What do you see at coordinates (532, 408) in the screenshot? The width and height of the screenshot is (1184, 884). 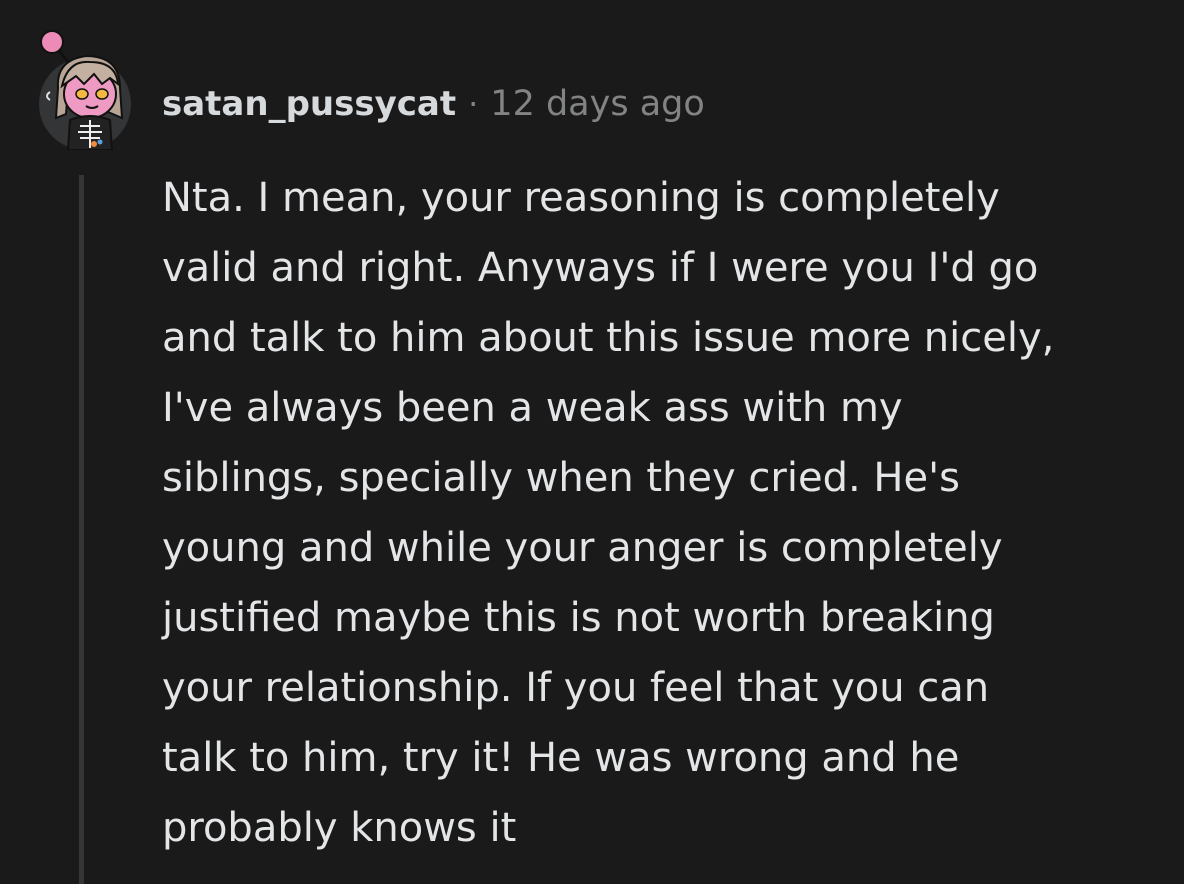 I see `comment-text-line: I've always been a weak ass with my` at bounding box center [532, 408].